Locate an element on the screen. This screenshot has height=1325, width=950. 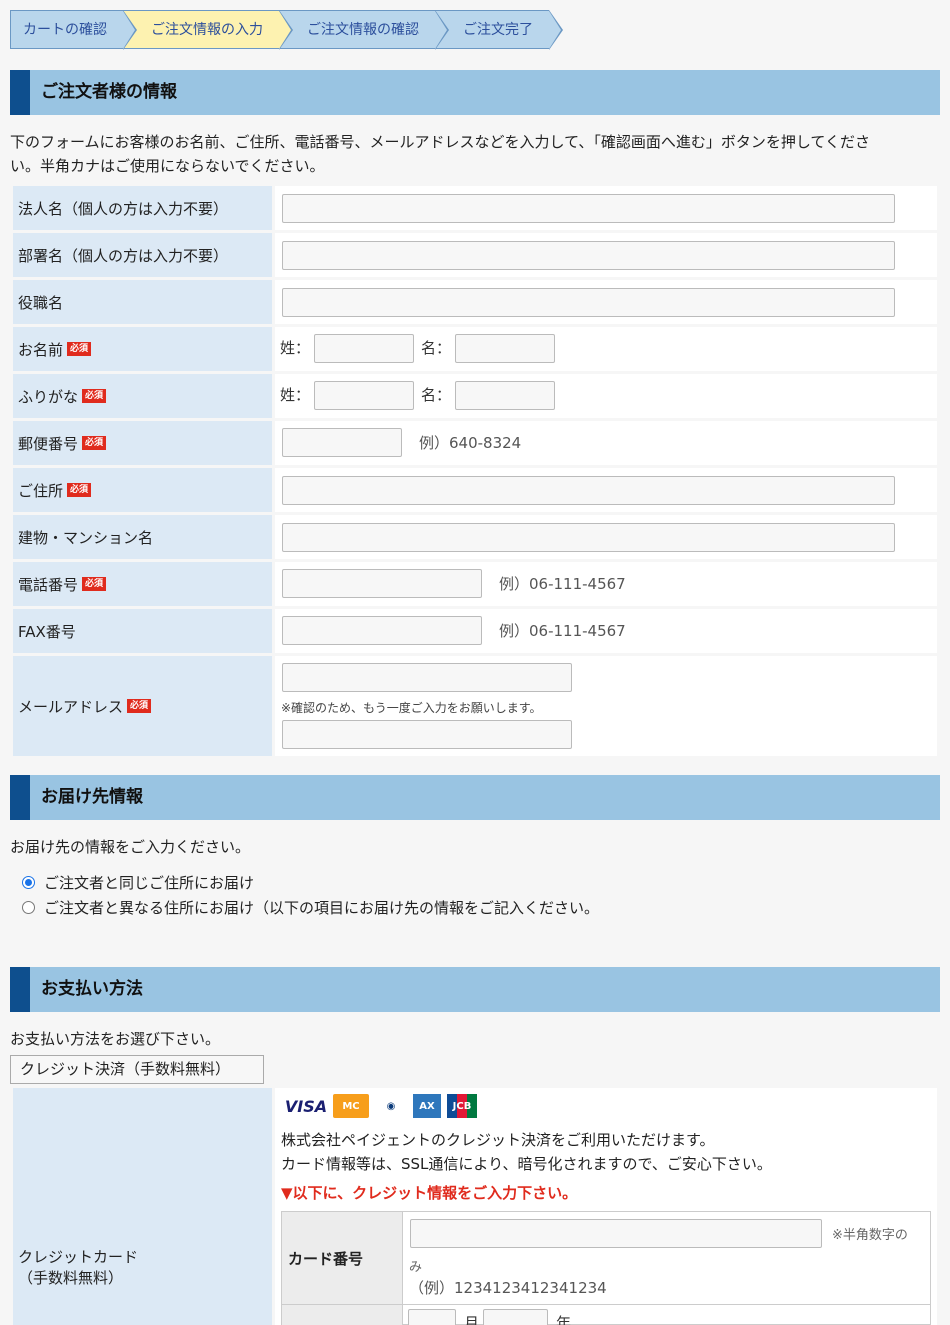
first-name-input is located at coordinates (505, 348).